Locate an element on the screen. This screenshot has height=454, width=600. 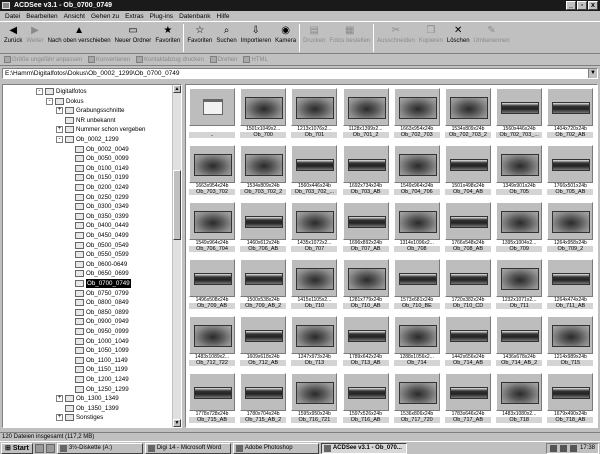
tree-item: Ob_0450_0499 is located at coordinates (102, 235).